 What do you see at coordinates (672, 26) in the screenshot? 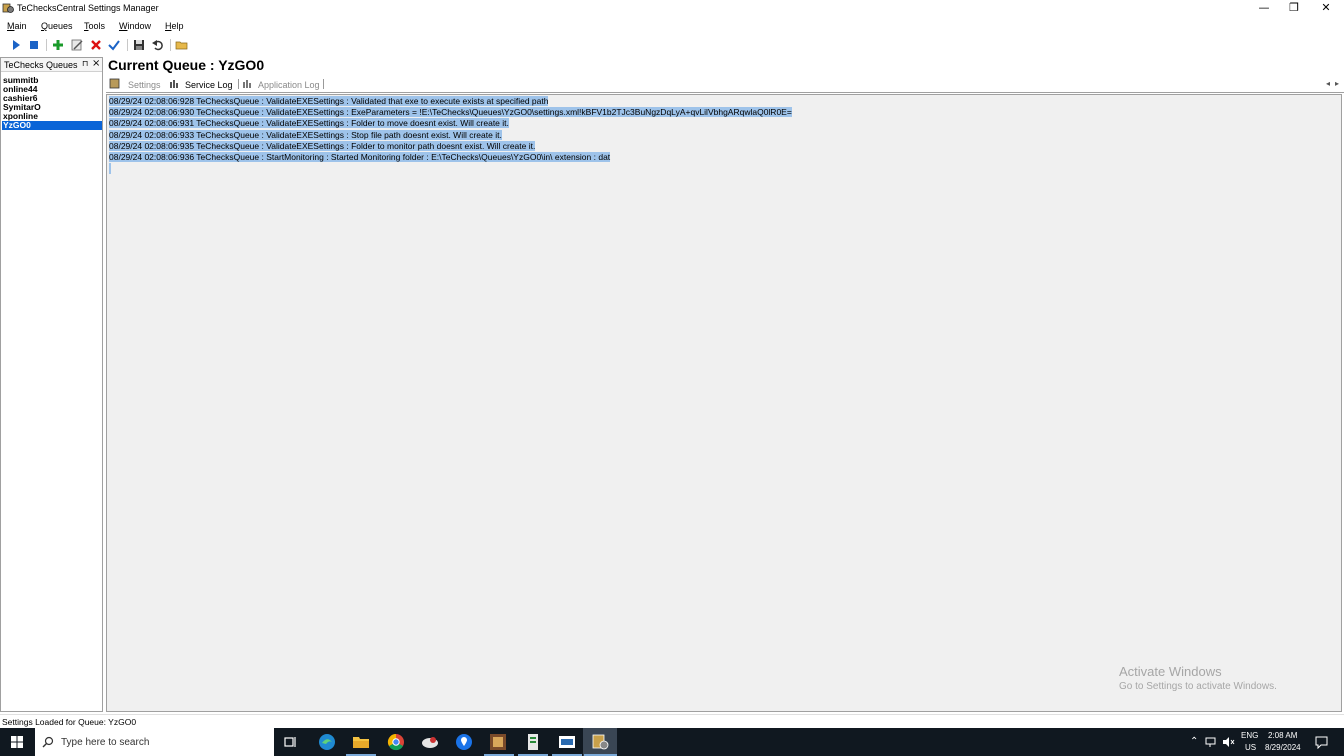
I see `menu-bar: Main Queues Tools Window Help` at bounding box center [672, 26].